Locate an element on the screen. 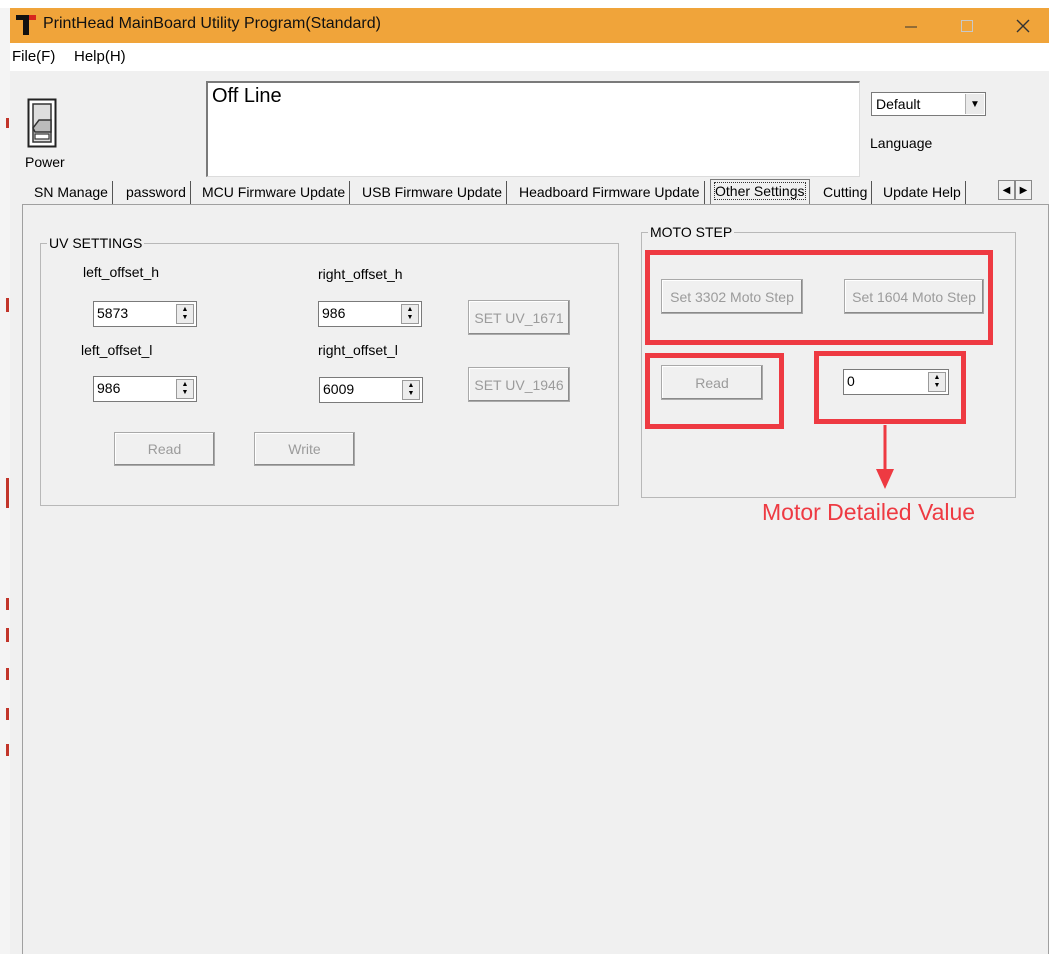 The image size is (1049, 954). background-strip is located at coordinates (5, 481).